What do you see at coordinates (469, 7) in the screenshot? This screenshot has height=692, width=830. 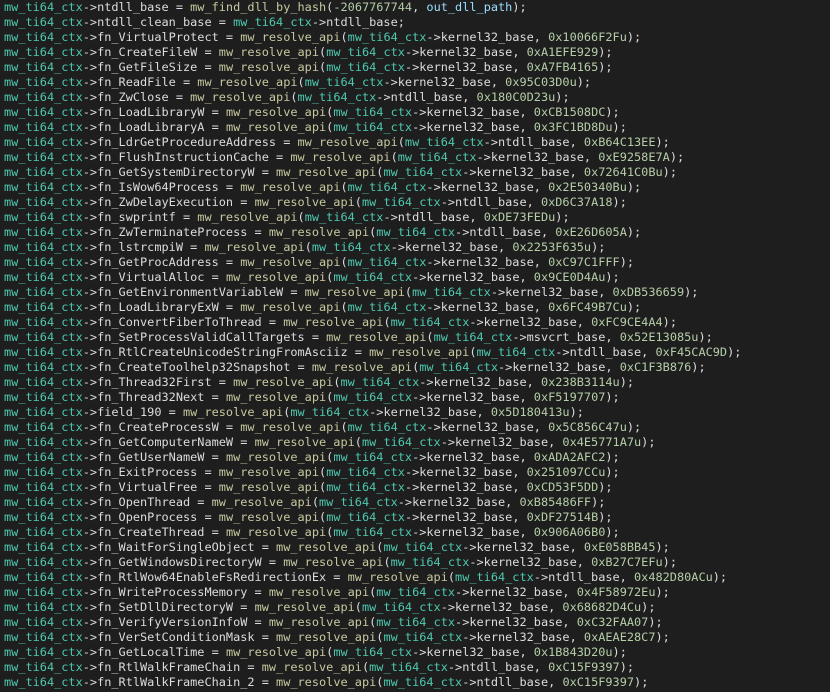 I see `local-variable-token: out_dll_path` at bounding box center [469, 7].